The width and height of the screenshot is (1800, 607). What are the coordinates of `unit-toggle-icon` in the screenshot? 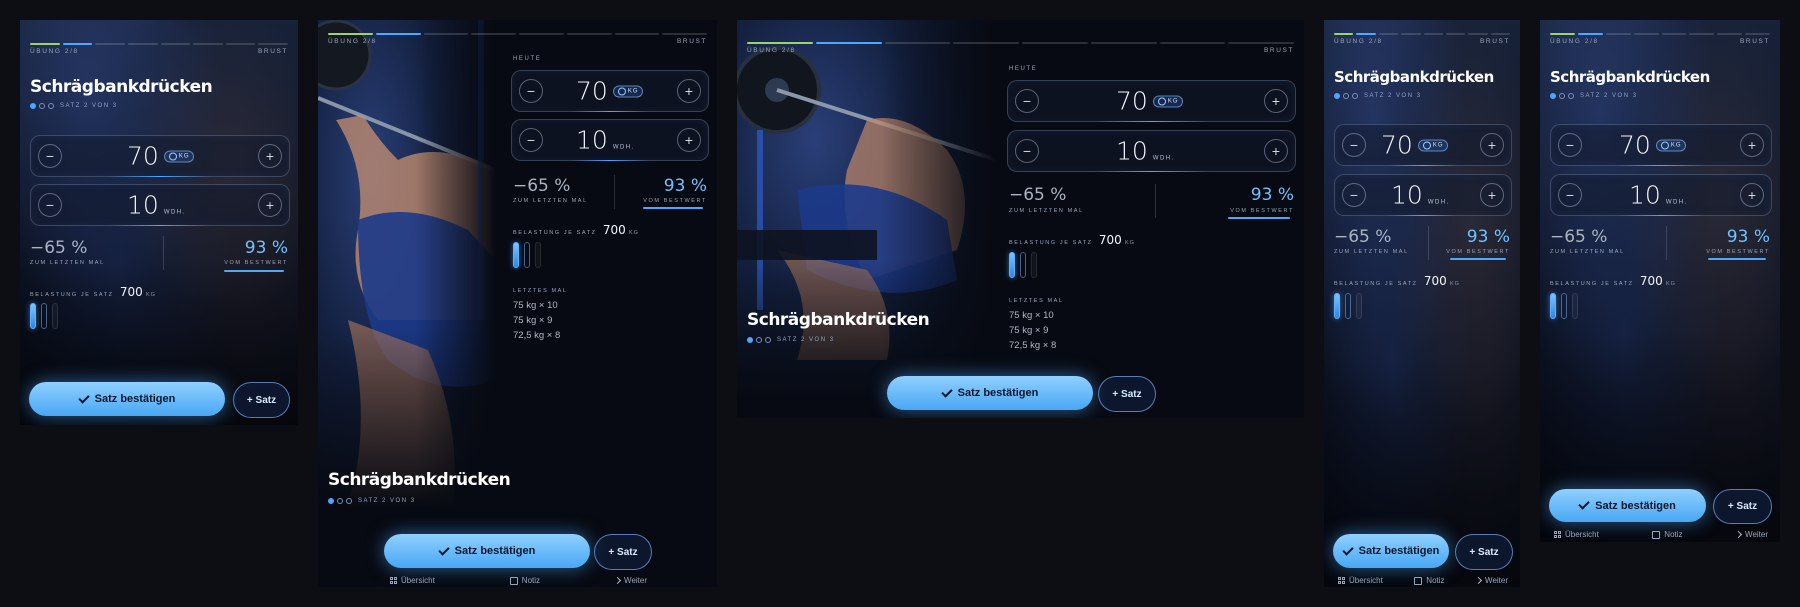 It's located at (172, 156).